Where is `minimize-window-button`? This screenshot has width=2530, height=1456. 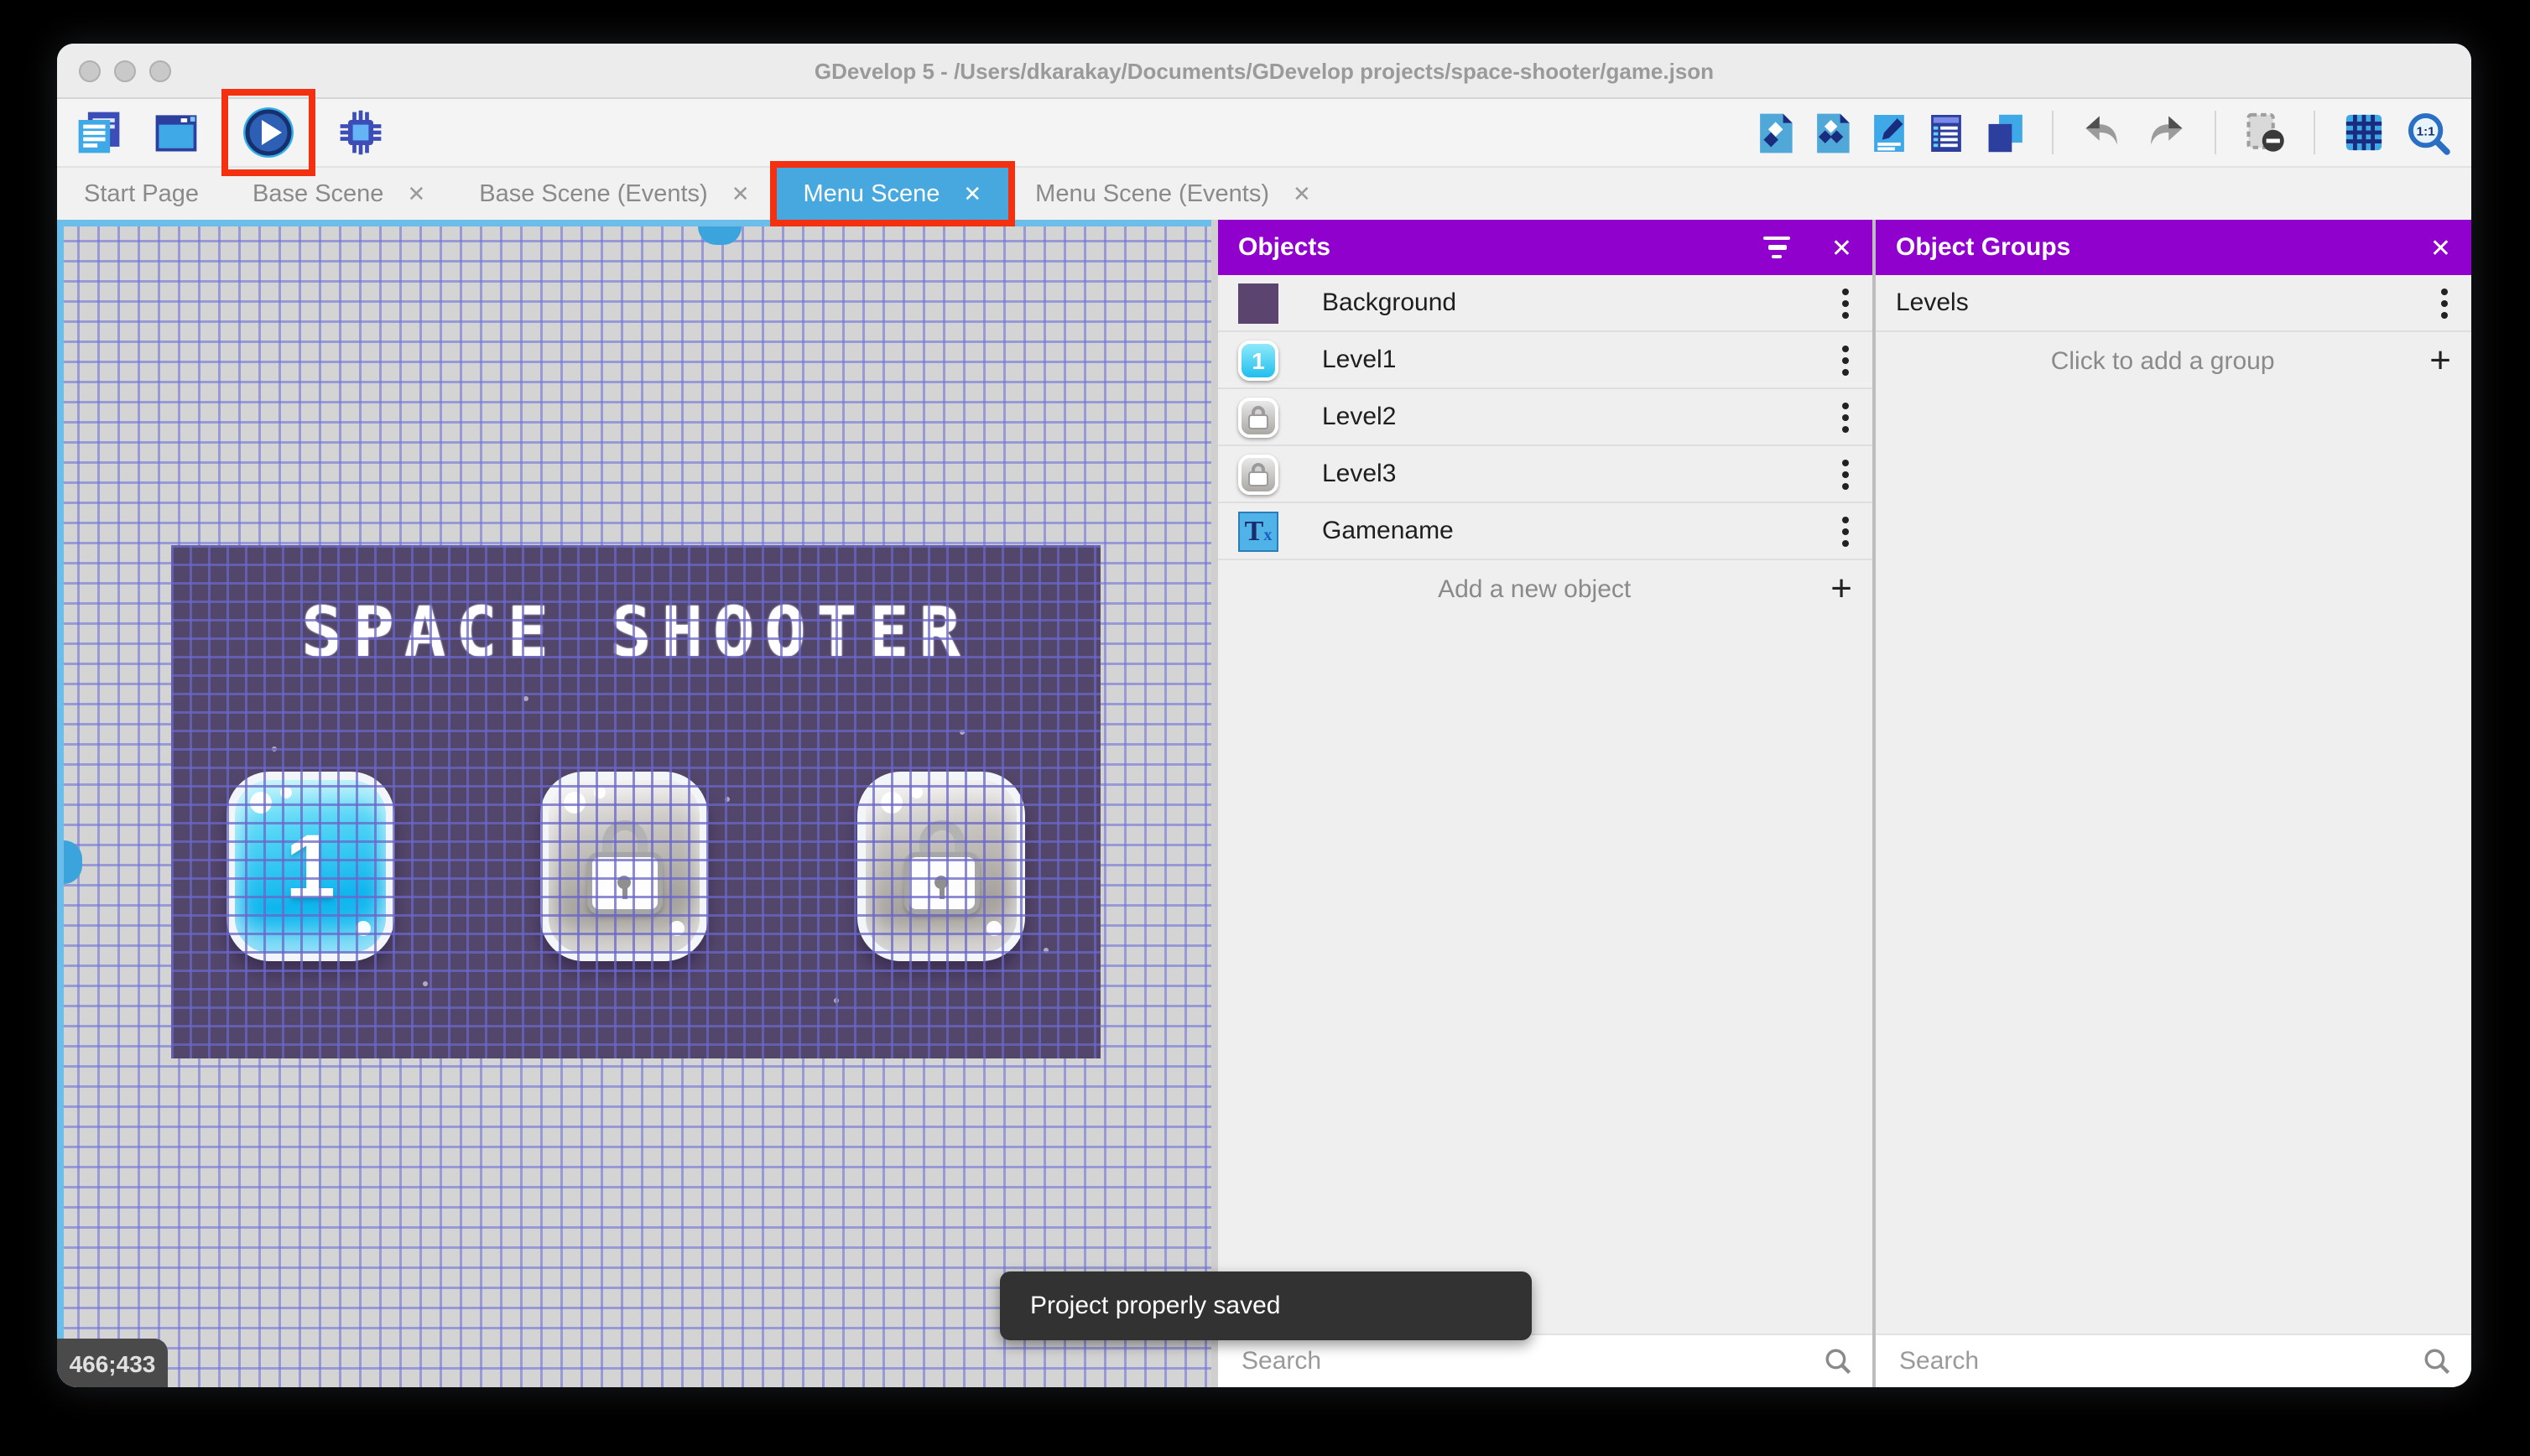 minimize-window-button is located at coordinates (125, 71).